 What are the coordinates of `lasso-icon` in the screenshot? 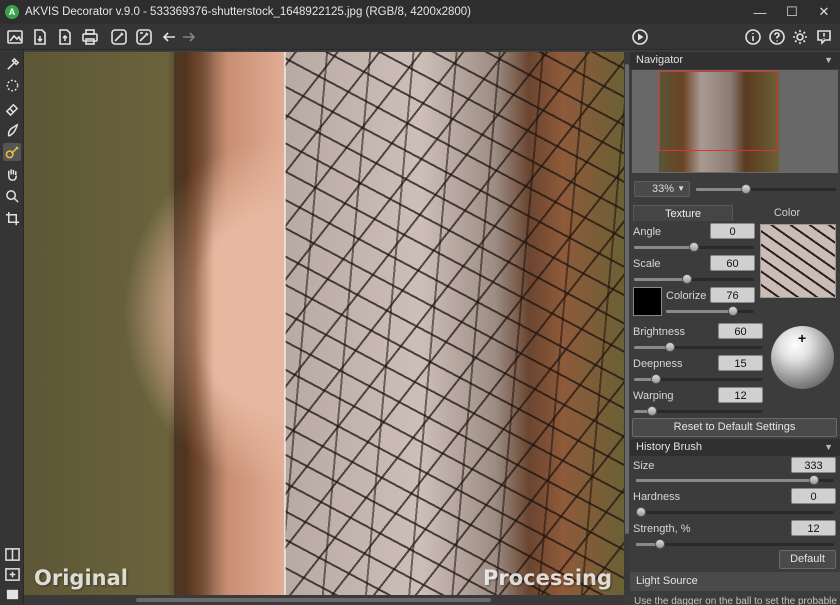 It's located at (12, 86).